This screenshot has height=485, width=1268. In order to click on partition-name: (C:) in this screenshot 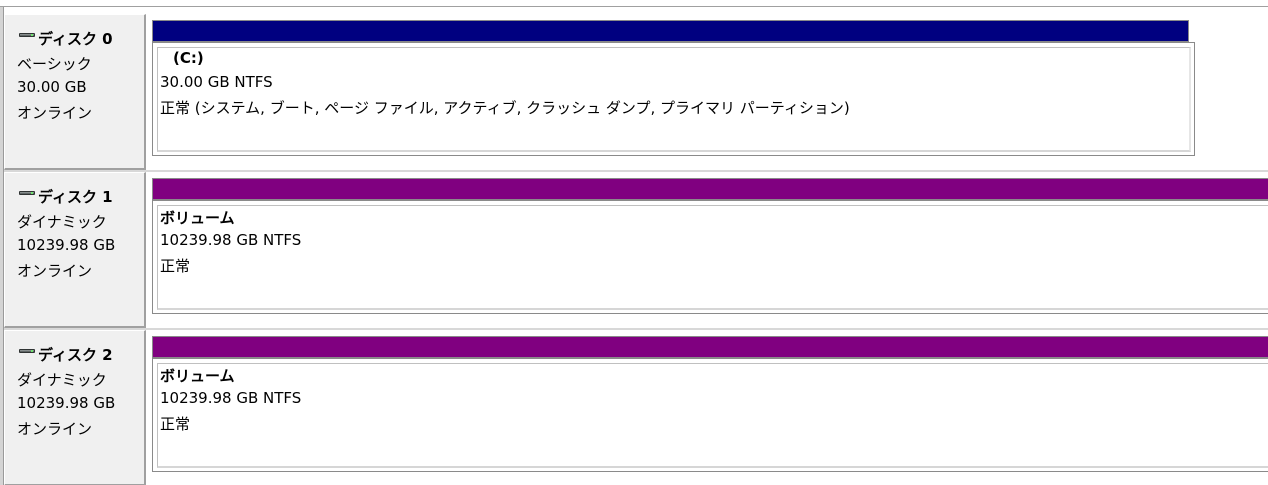, I will do `click(188, 58)`.